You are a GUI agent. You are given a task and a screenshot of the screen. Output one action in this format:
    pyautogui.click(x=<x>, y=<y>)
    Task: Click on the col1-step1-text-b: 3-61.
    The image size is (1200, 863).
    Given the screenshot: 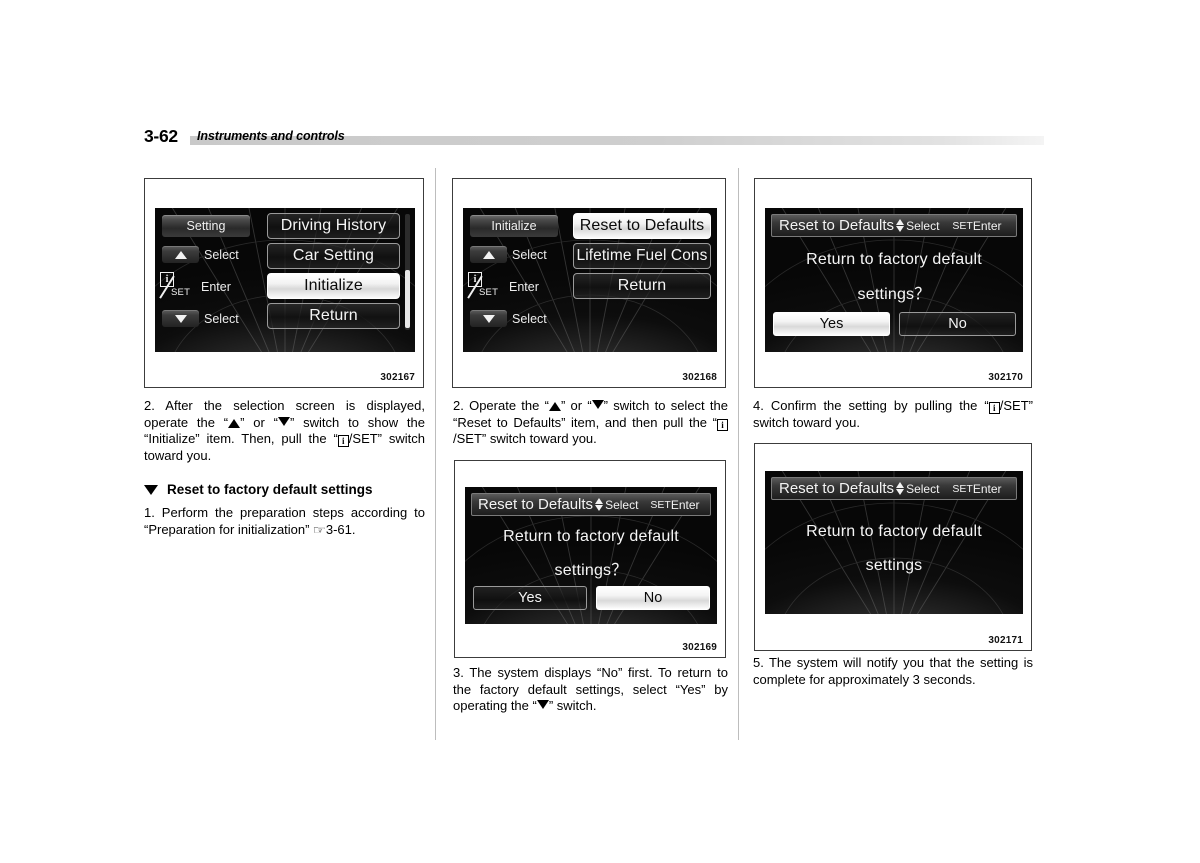 What is the action you would take?
    pyautogui.click(x=340, y=529)
    